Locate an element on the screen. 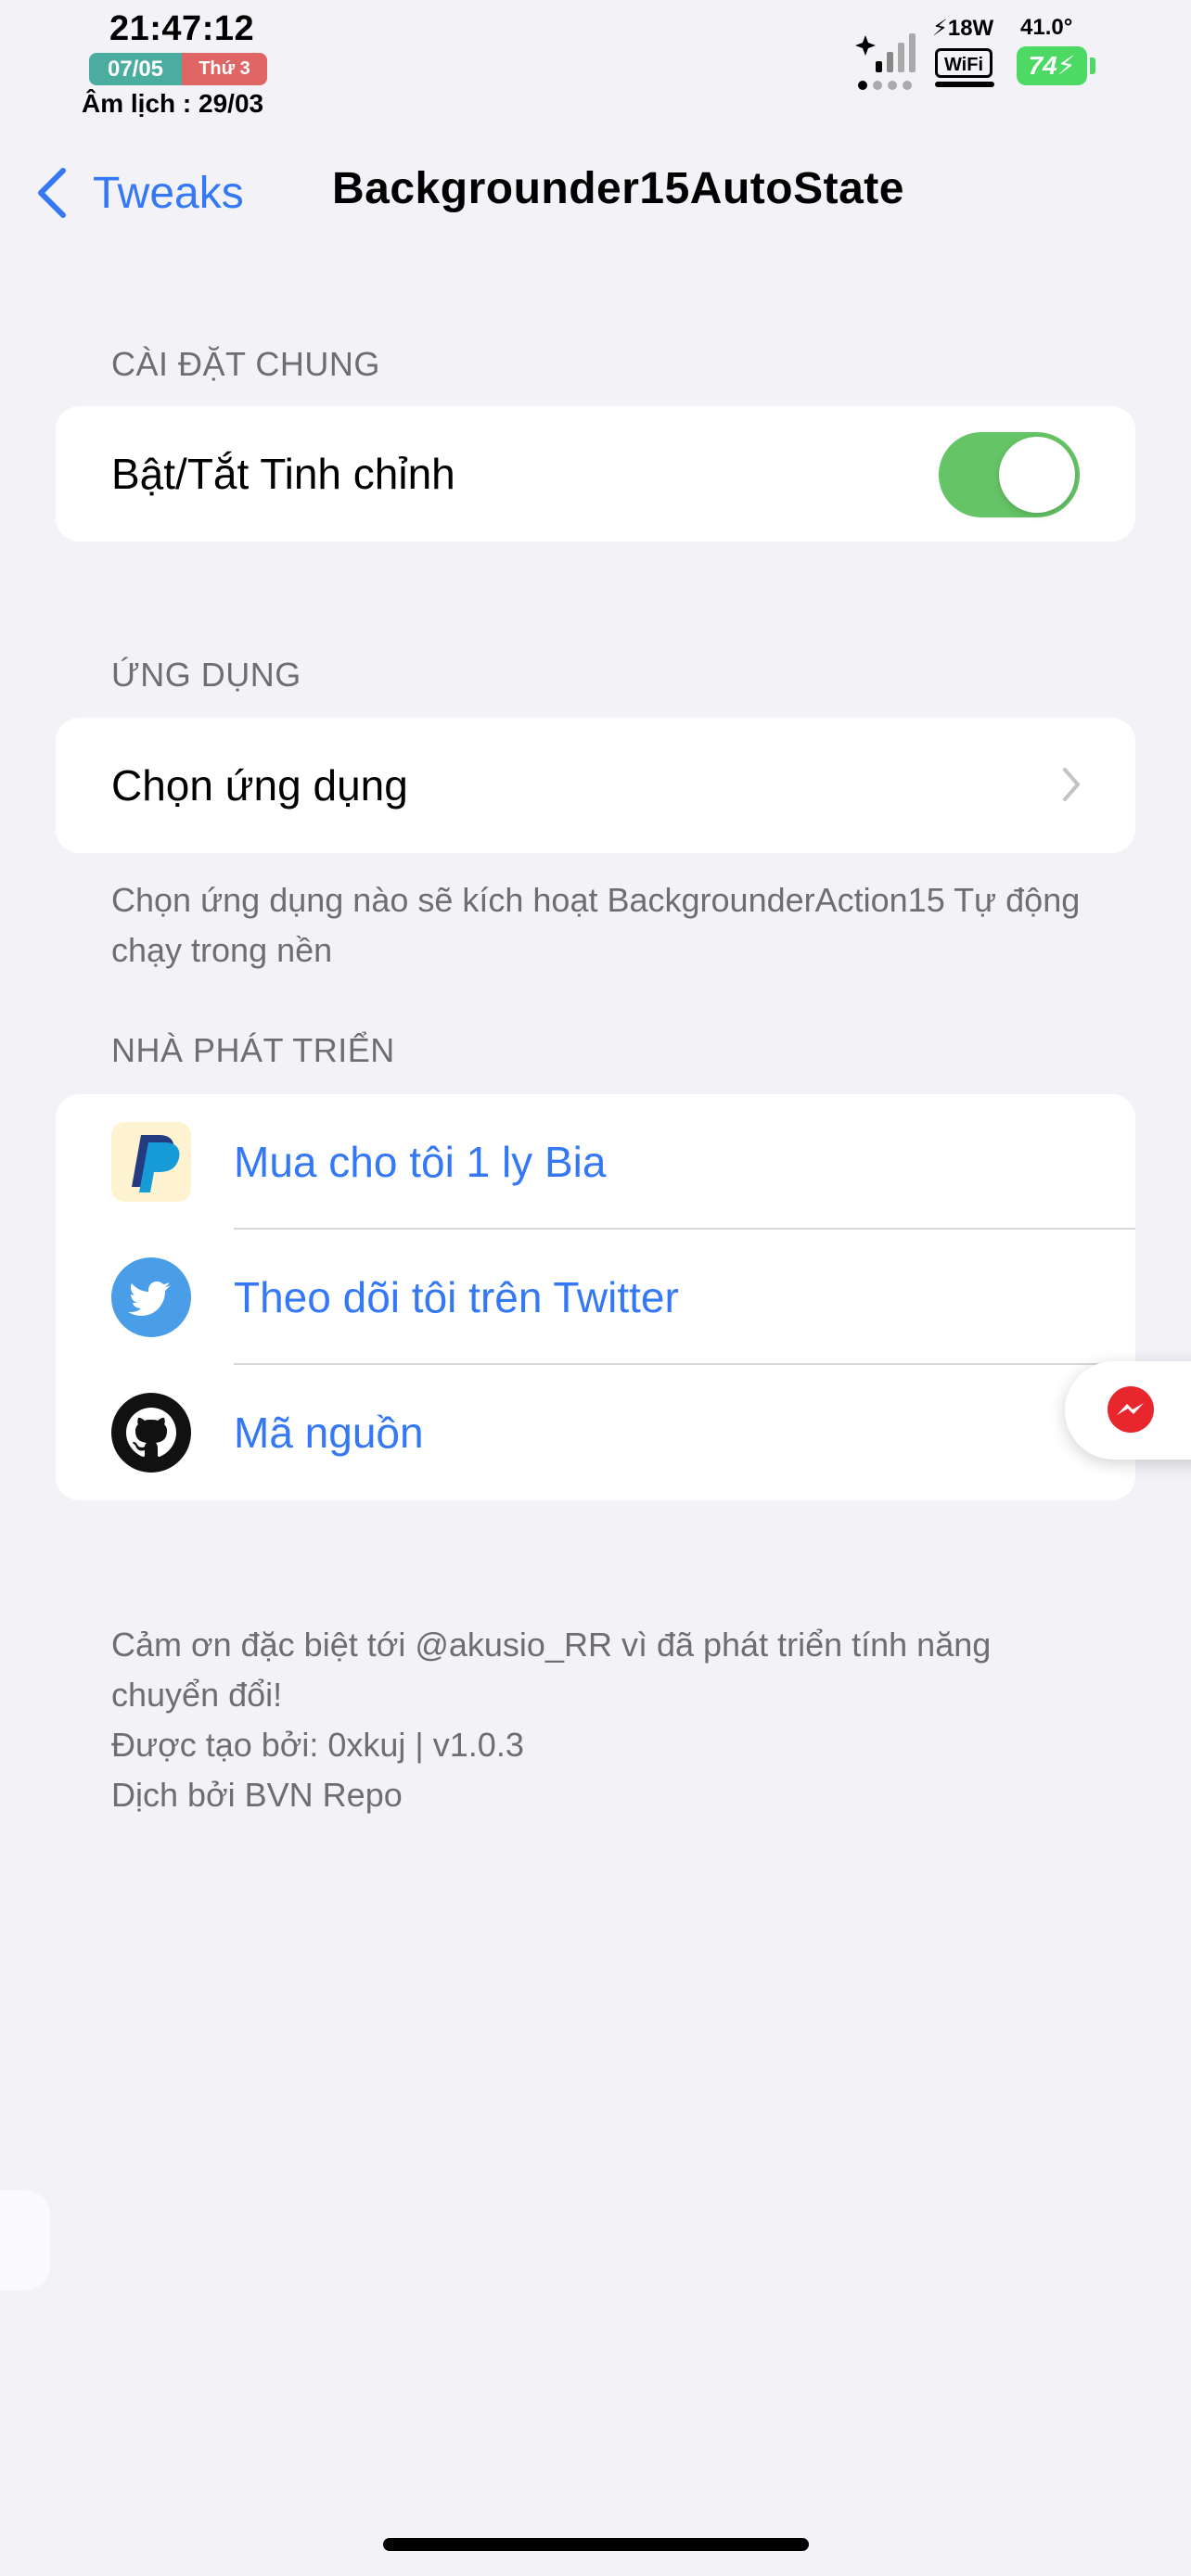 The height and width of the screenshot is (2576, 1191). twitter-row: Theo dõi tôi trên Twitter is located at coordinates (595, 1297).